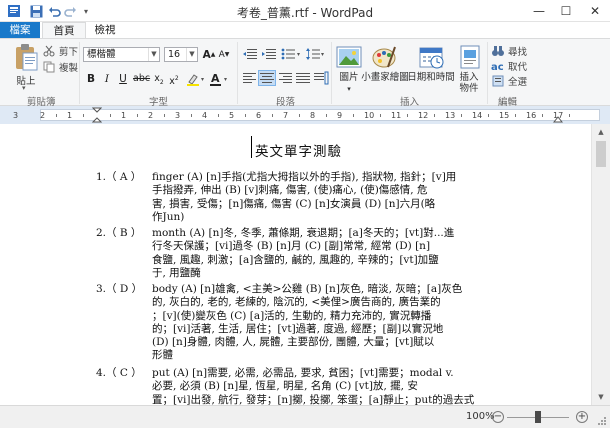 The image size is (610, 428). What do you see at coordinates (174, 54) in the screenshot?
I see `font-size-value: 16` at bounding box center [174, 54].